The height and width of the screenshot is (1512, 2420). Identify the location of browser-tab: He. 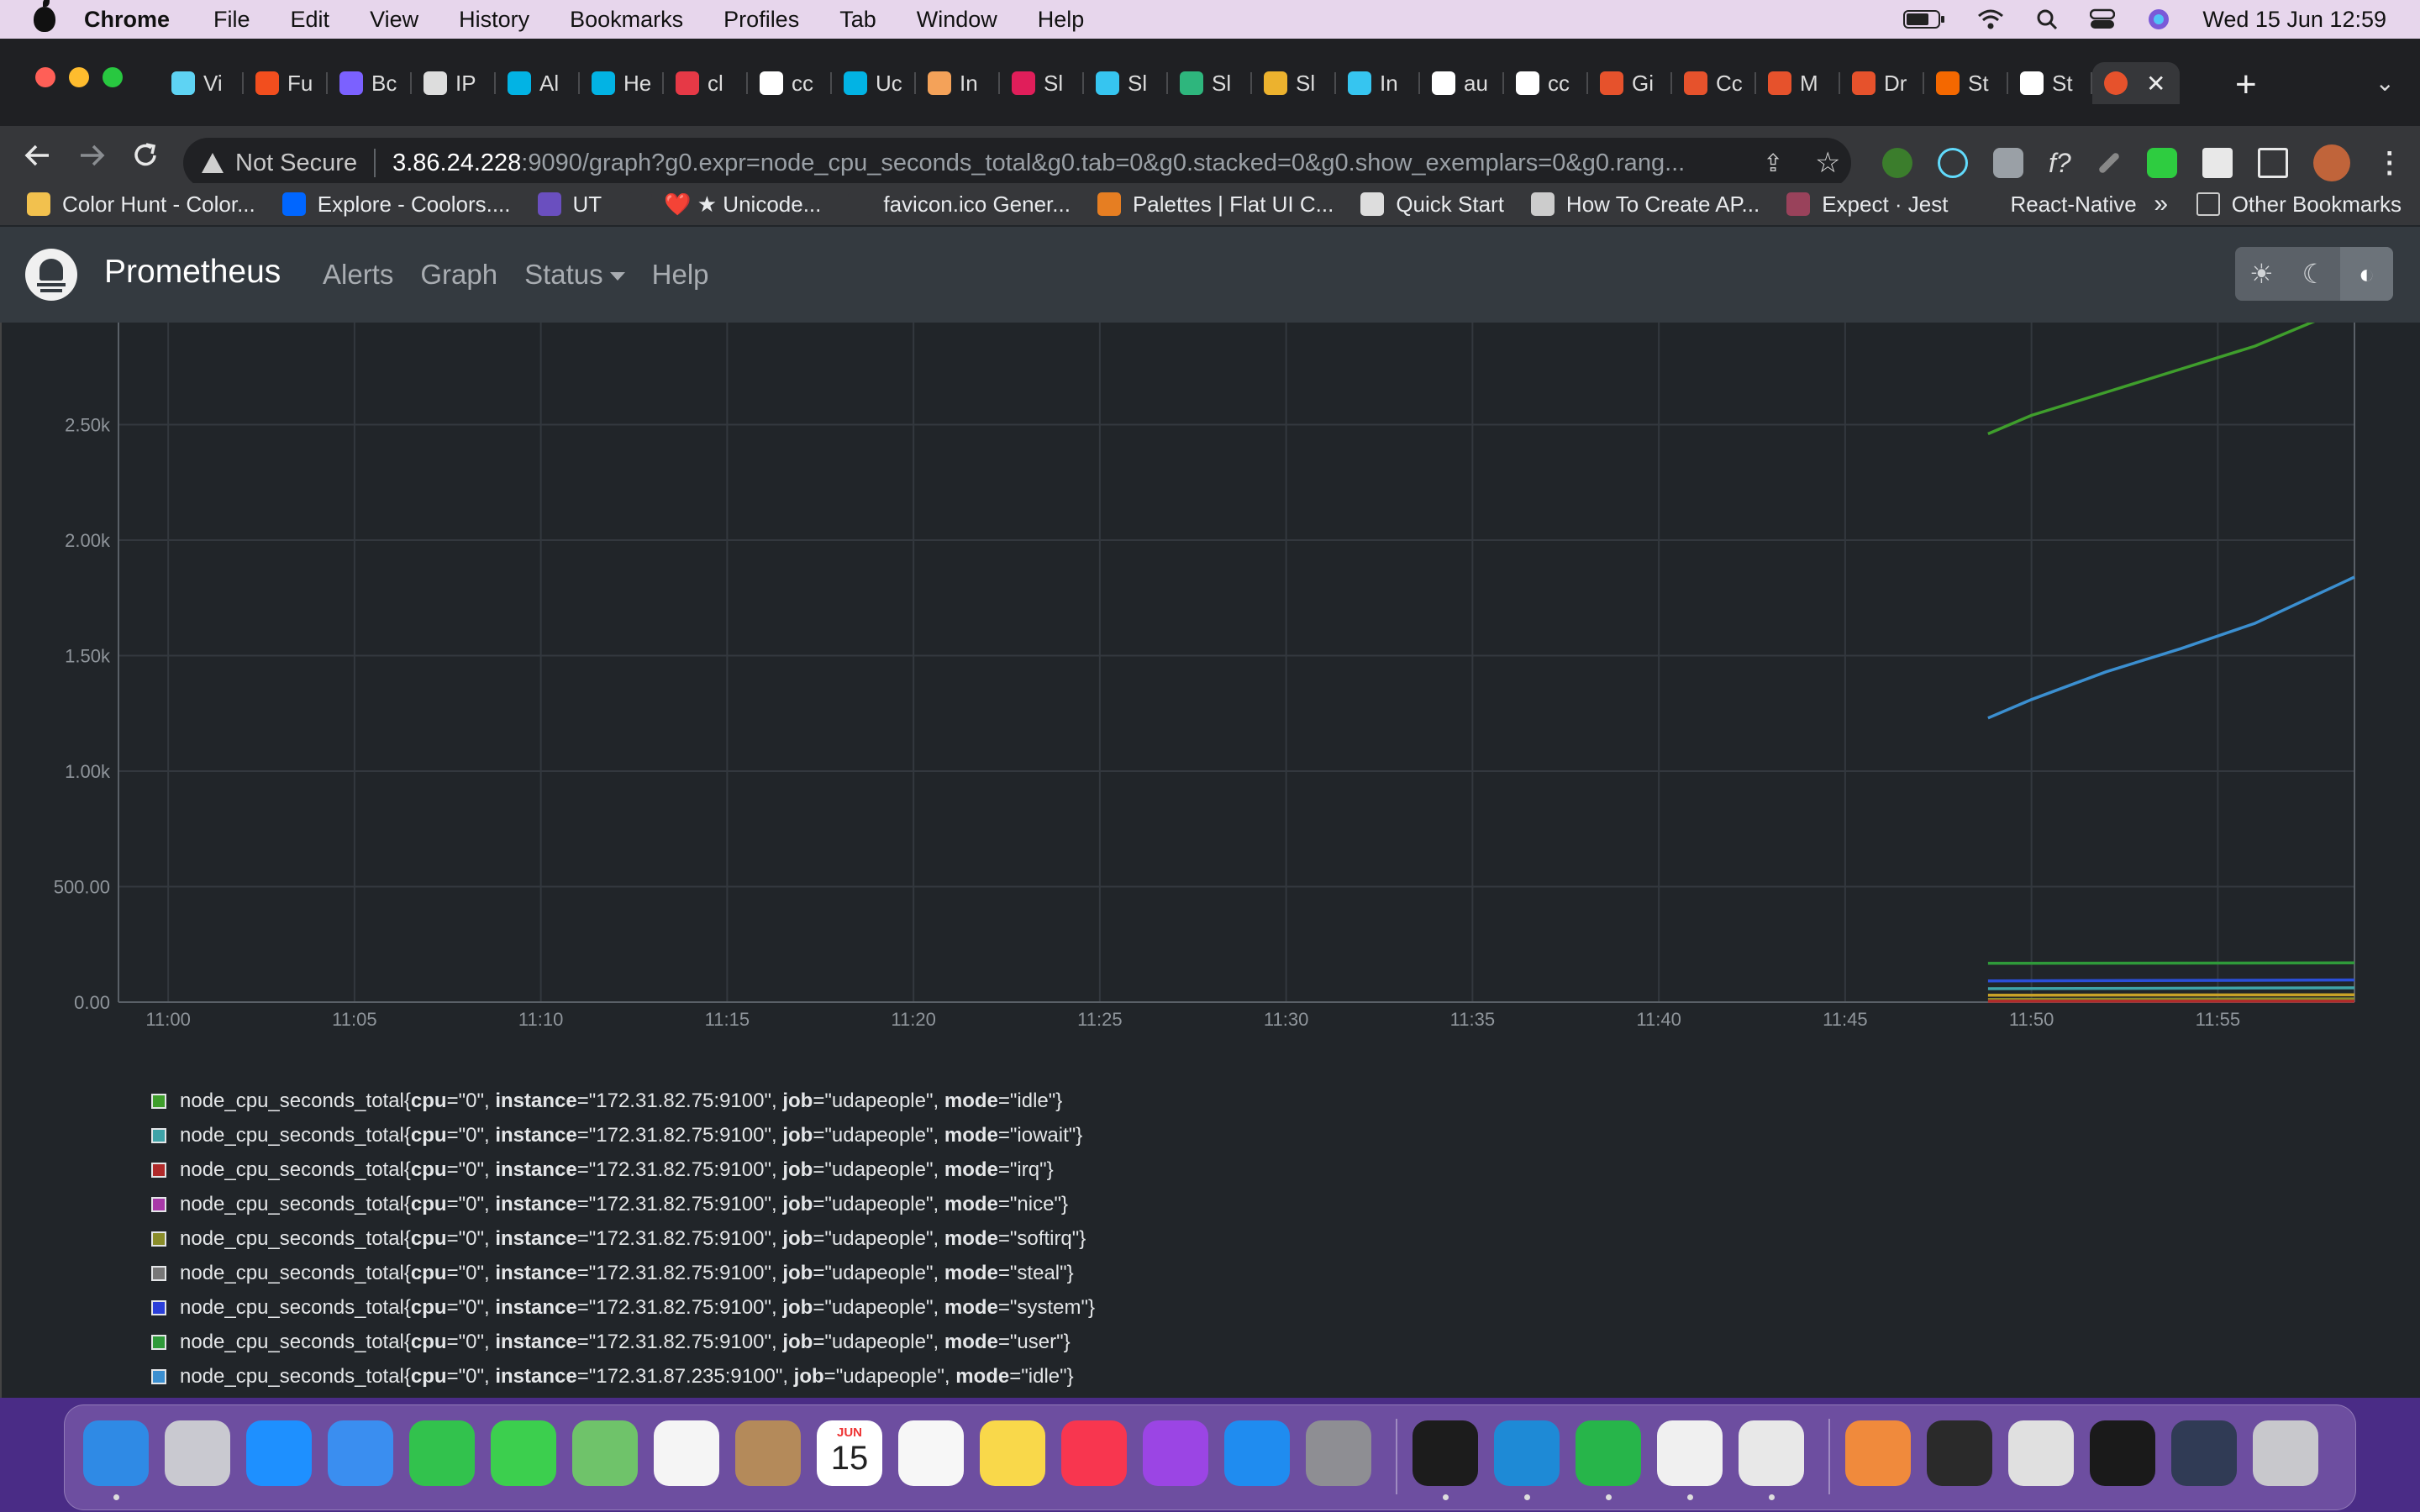
(622, 83).